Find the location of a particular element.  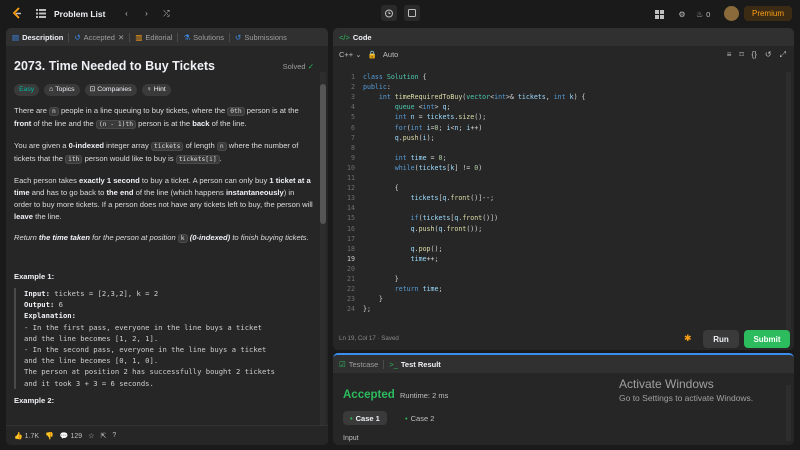

star-icon: ☆ is located at coordinates (91, 436).